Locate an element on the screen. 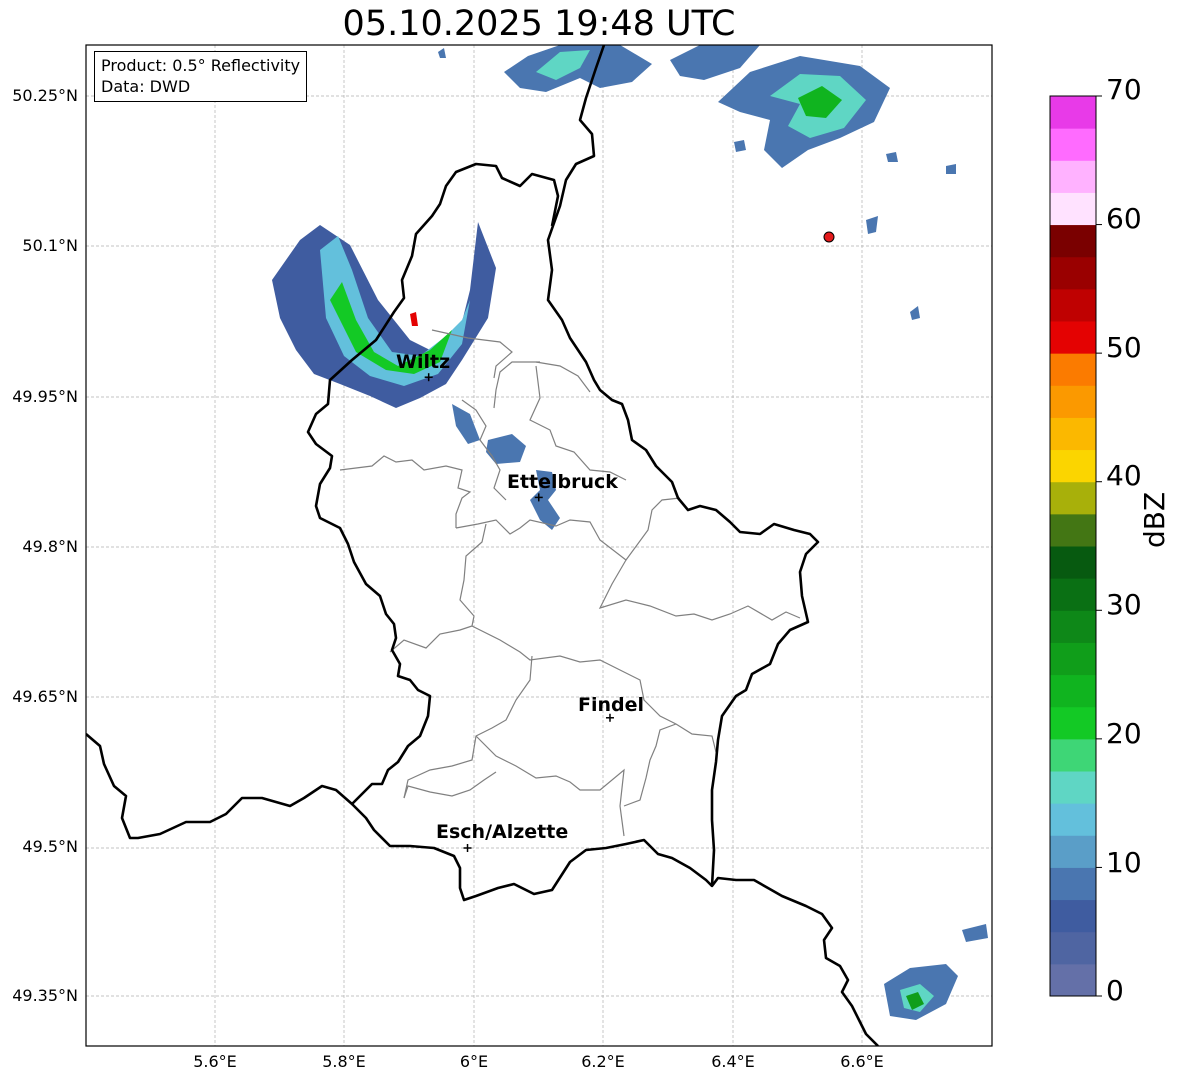 The image size is (1184, 1081). city-label-ettelbruck: Ettelbruck is located at coordinates (562, 482).